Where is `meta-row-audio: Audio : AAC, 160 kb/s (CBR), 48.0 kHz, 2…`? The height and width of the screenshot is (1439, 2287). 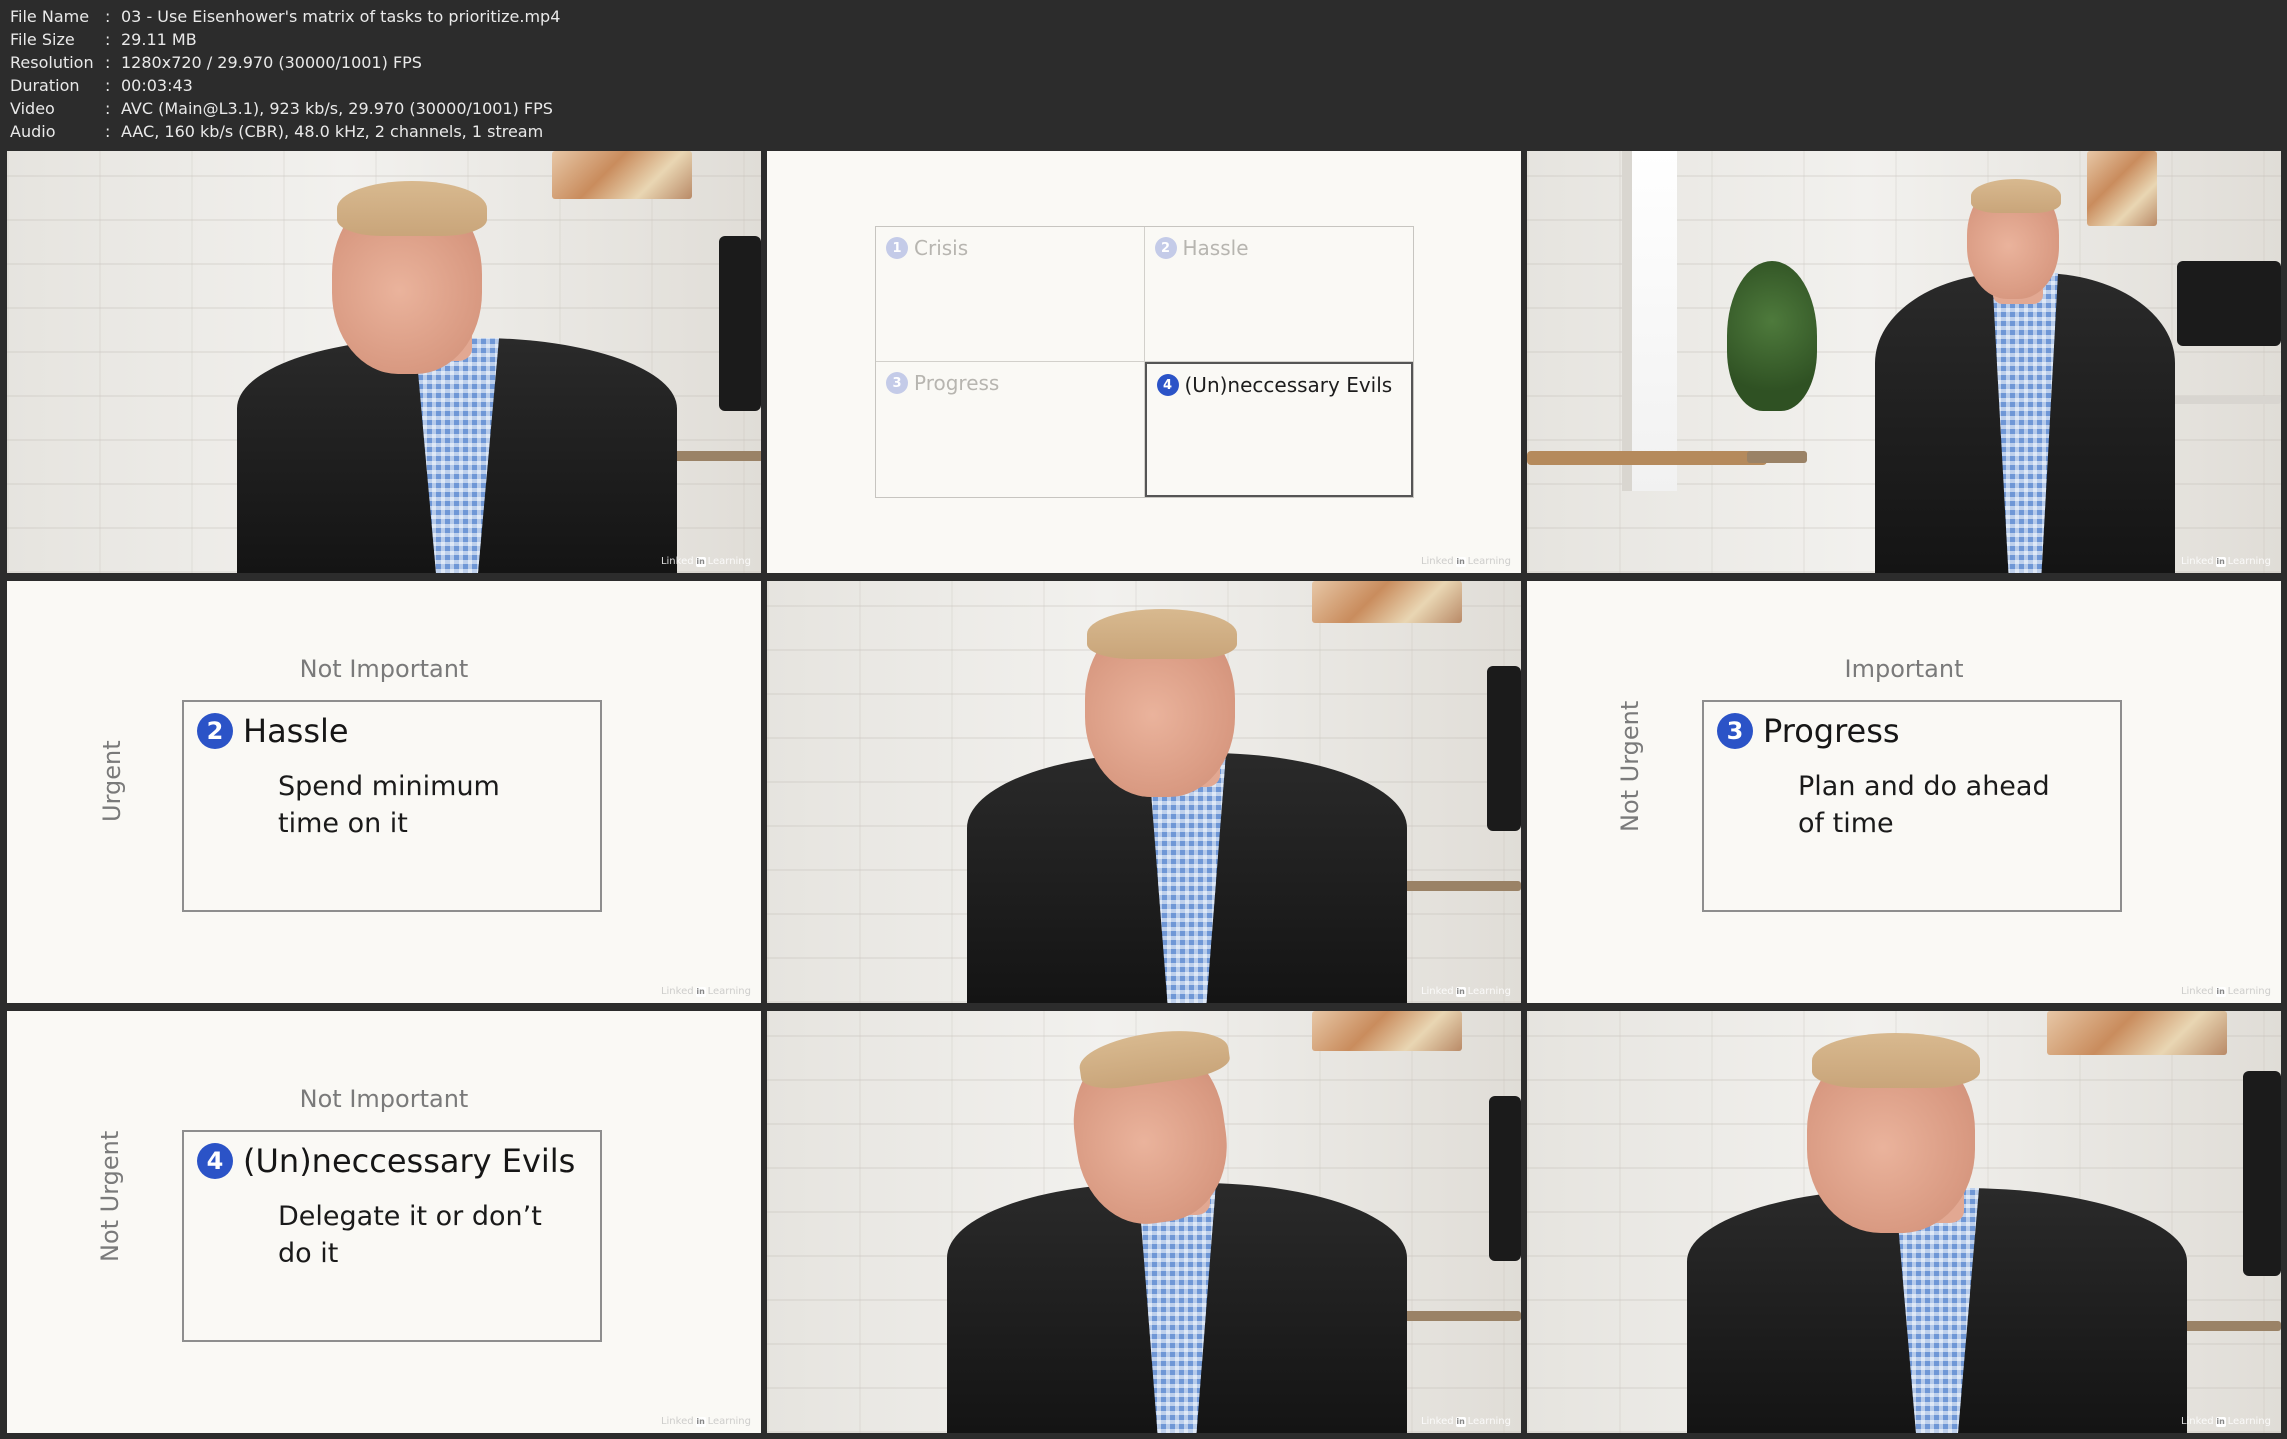 meta-row-audio: Audio : AAC, 160 kb/s (CBR), 48.0 kHz, 2… is located at coordinates (285, 131).